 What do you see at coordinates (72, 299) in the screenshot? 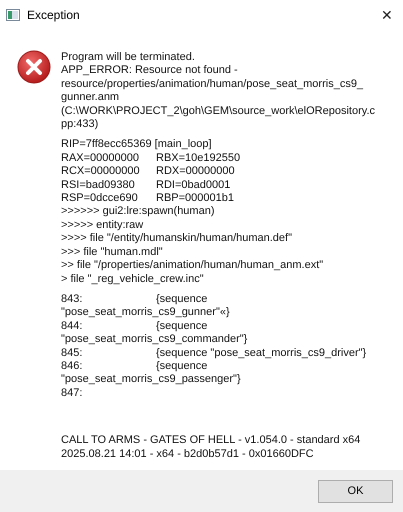
I see `message-line: 843:` at bounding box center [72, 299].